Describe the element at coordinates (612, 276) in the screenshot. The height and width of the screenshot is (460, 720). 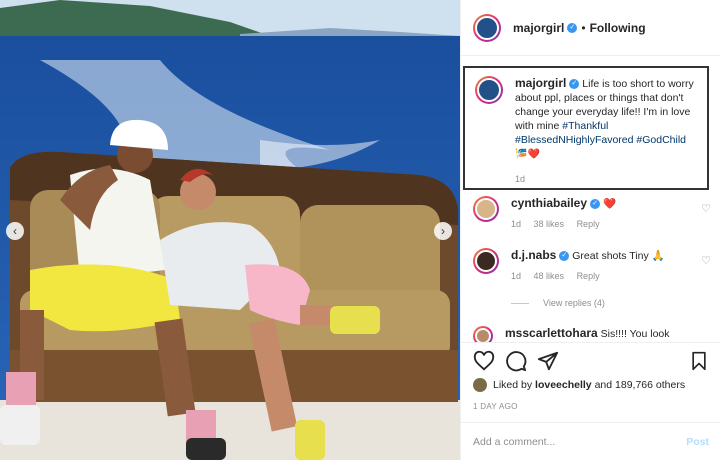
I see `comment-meta: 1d 48 likes Reply` at that location.